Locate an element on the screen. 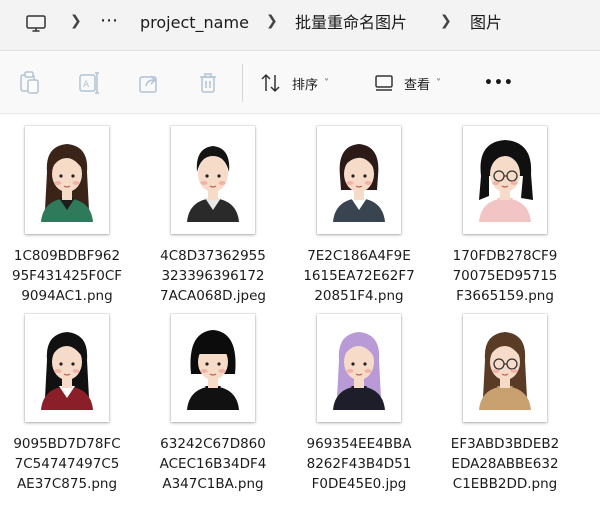  file-name: 969354EE4BBA 8262F43B4D51 F0DE45E0.jpg is located at coordinates (359, 464).